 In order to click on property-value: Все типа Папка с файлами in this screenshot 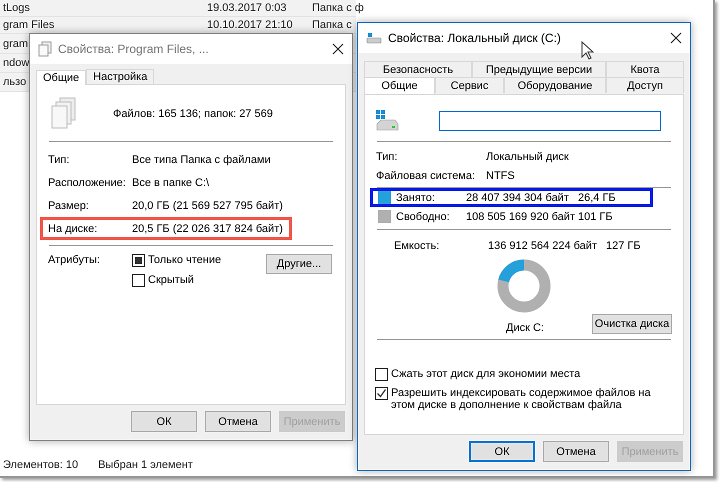, I will do `click(202, 160)`.